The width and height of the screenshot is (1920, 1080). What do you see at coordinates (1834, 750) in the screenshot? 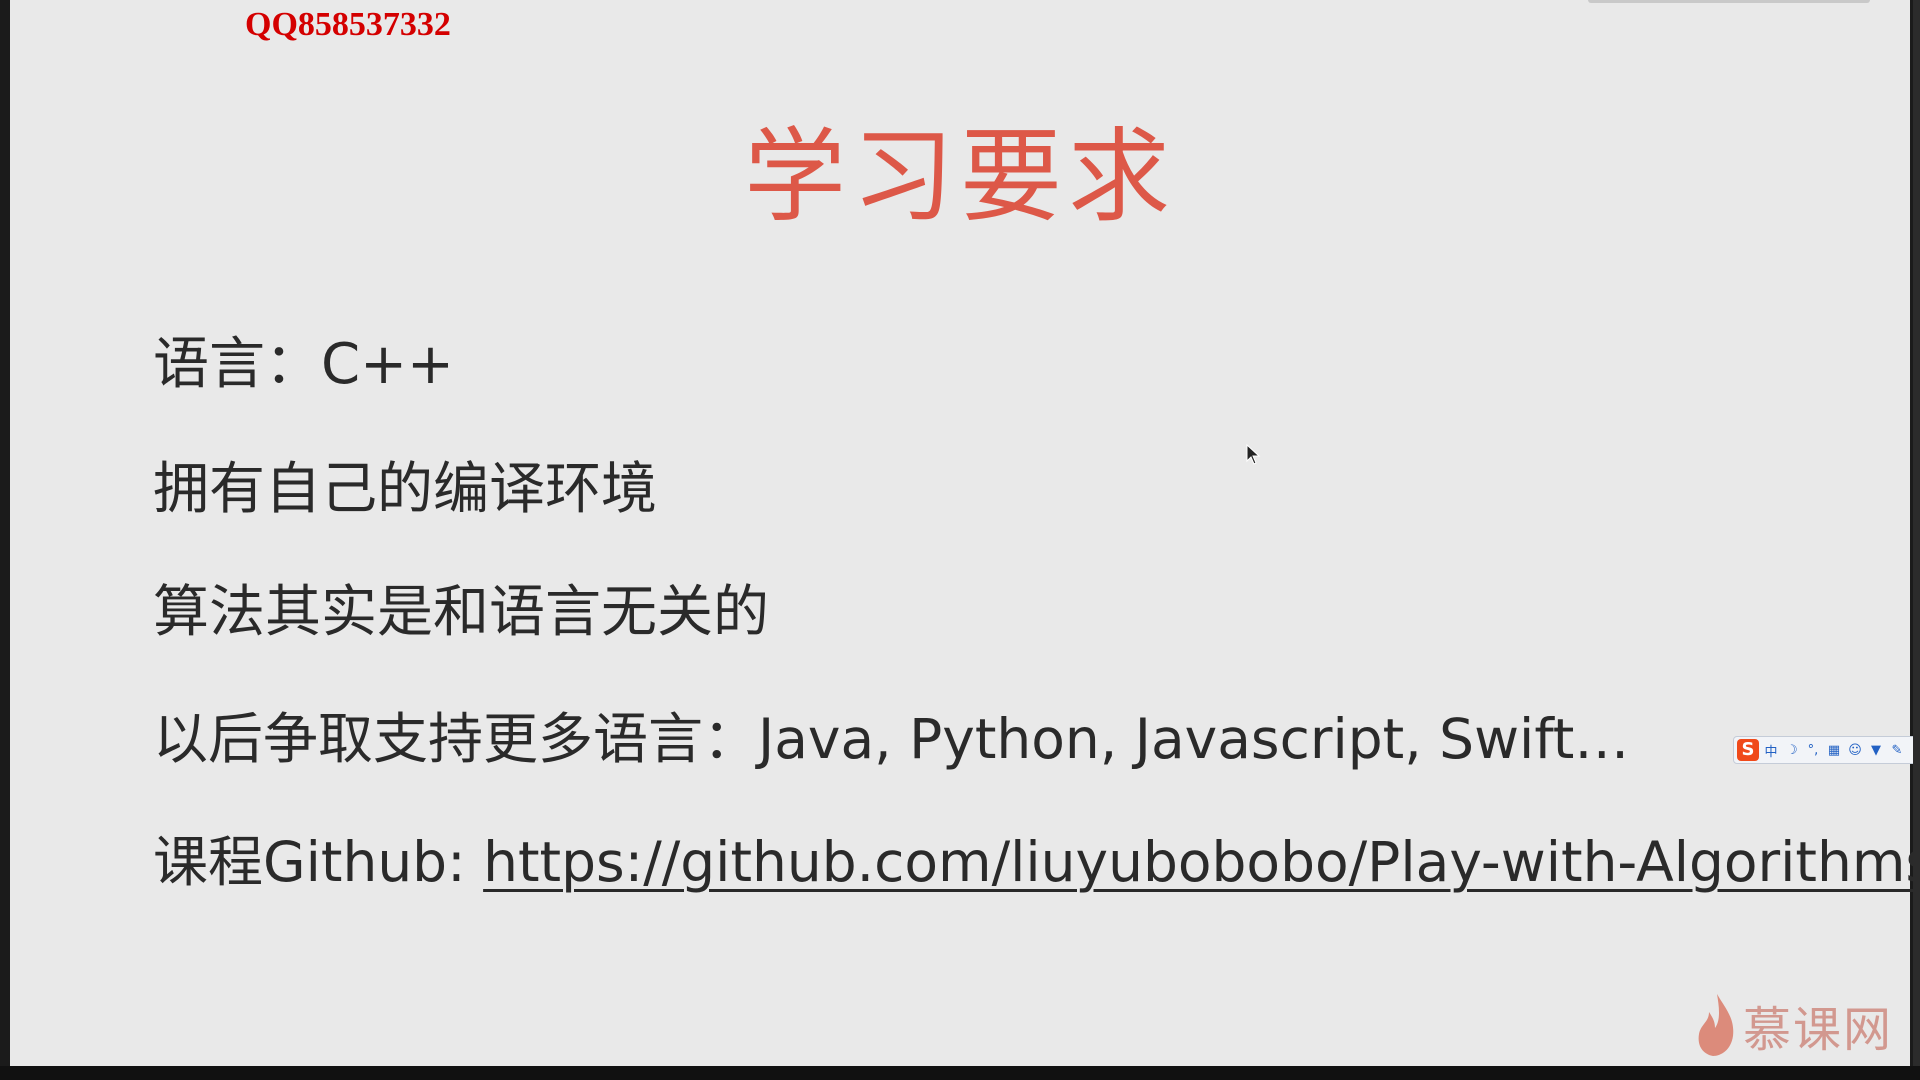
I see `keyboard-icon: ▦` at bounding box center [1834, 750].